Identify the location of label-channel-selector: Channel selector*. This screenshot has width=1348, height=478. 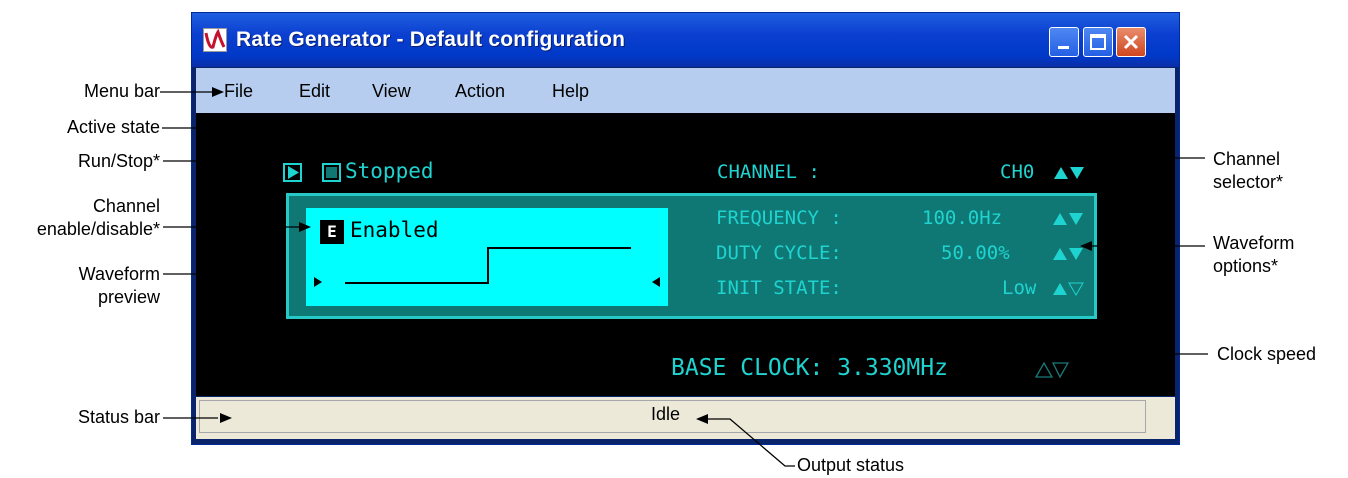
(1248, 171).